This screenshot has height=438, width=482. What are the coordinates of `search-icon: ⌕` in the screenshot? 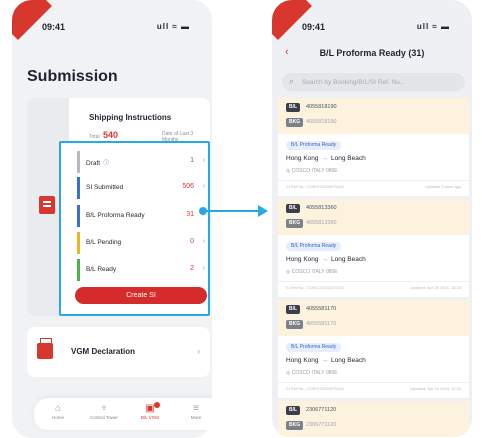 It's located at (292, 81).